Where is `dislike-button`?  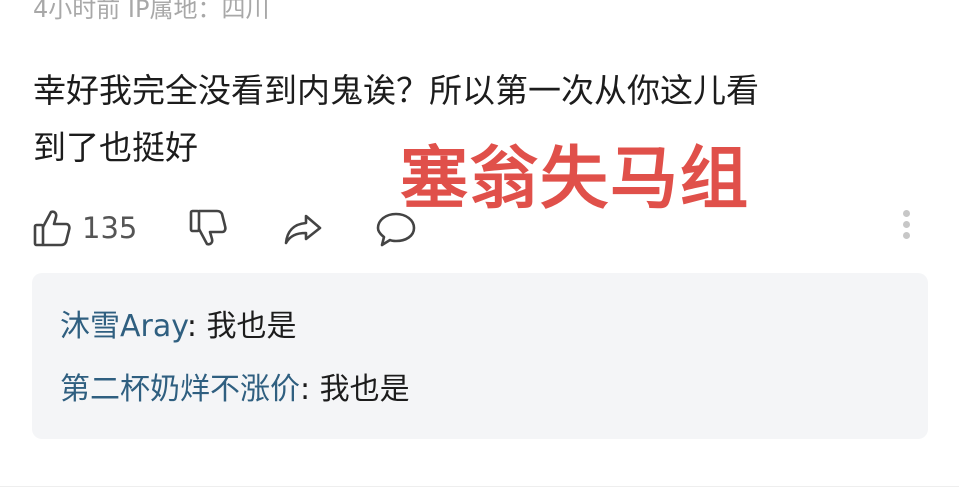
dislike-button is located at coordinates (208, 228).